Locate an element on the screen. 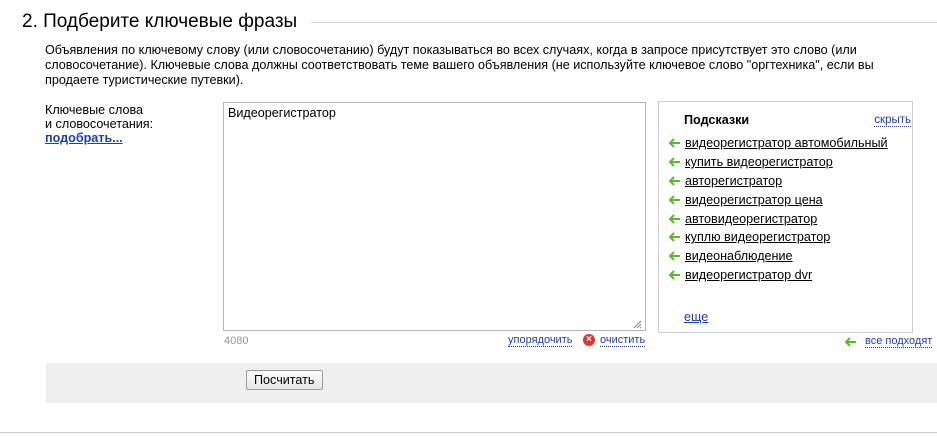 Image resolution: width=937 pixels, height=437 pixels. add-all-hints-link: все подходят is located at coordinates (899, 341).